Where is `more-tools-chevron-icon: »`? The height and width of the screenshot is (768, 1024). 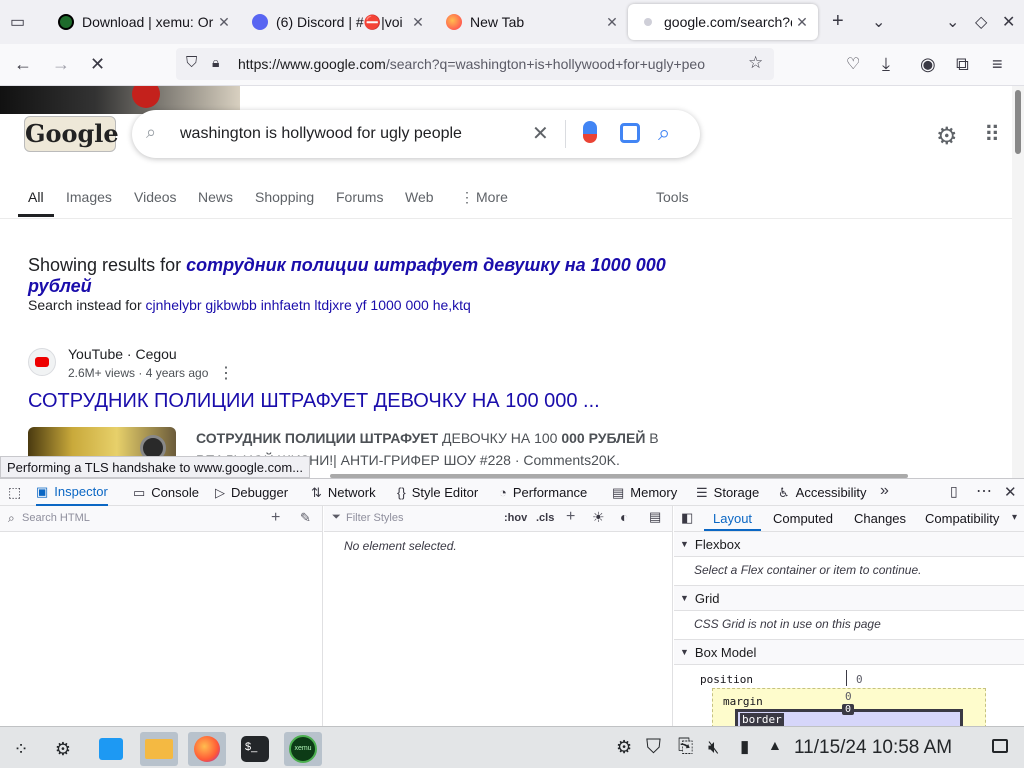
more-tools-chevron-icon: » is located at coordinates (884, 491).